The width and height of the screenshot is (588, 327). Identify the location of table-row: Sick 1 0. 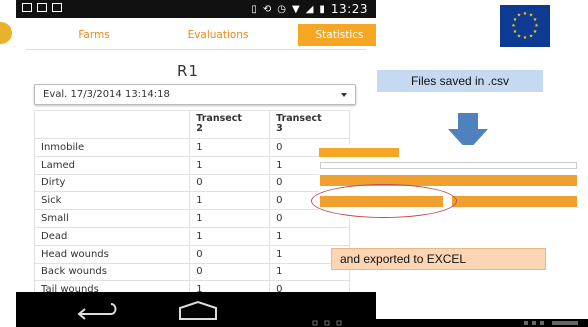
(191, 201).